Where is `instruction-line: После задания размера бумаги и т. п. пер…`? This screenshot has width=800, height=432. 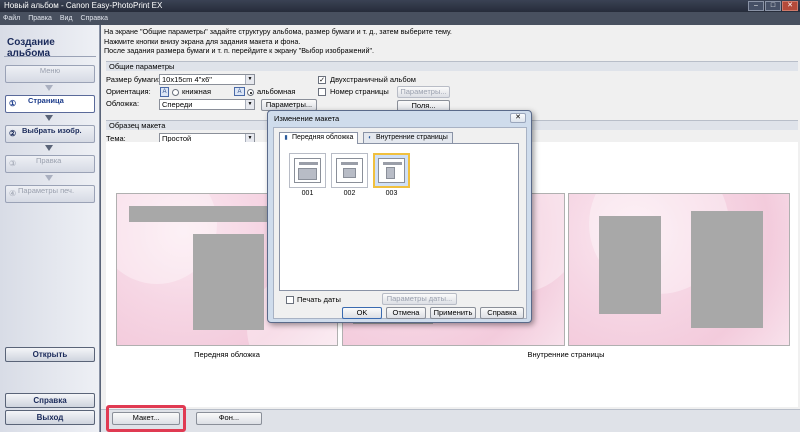 instruction-line: После задания размера бумаги и т. п. пер… is located at coordinates (239, 50).